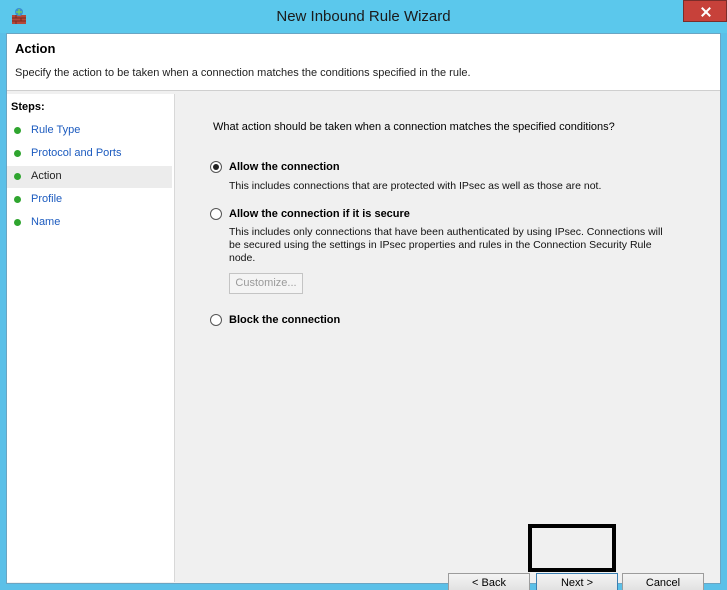 The height and width of the screenshot is (590, 727). I want to click on allow-secure-radio, so click(216, 214).